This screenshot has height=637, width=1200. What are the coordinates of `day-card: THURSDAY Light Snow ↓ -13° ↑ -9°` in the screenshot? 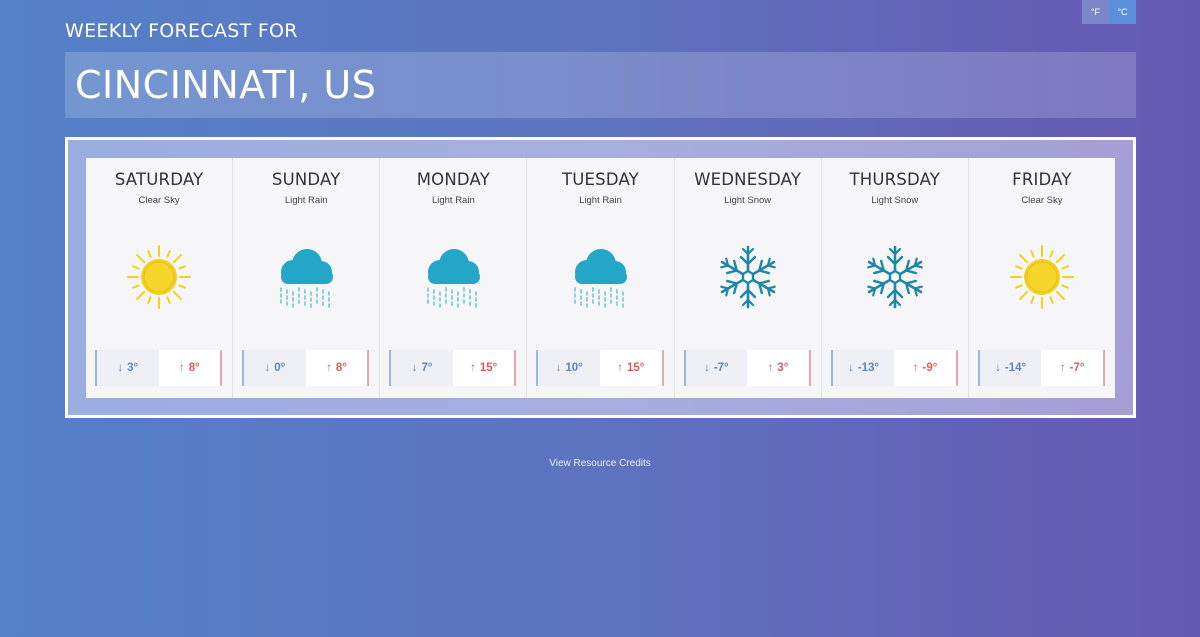 It's located at (895, 278).